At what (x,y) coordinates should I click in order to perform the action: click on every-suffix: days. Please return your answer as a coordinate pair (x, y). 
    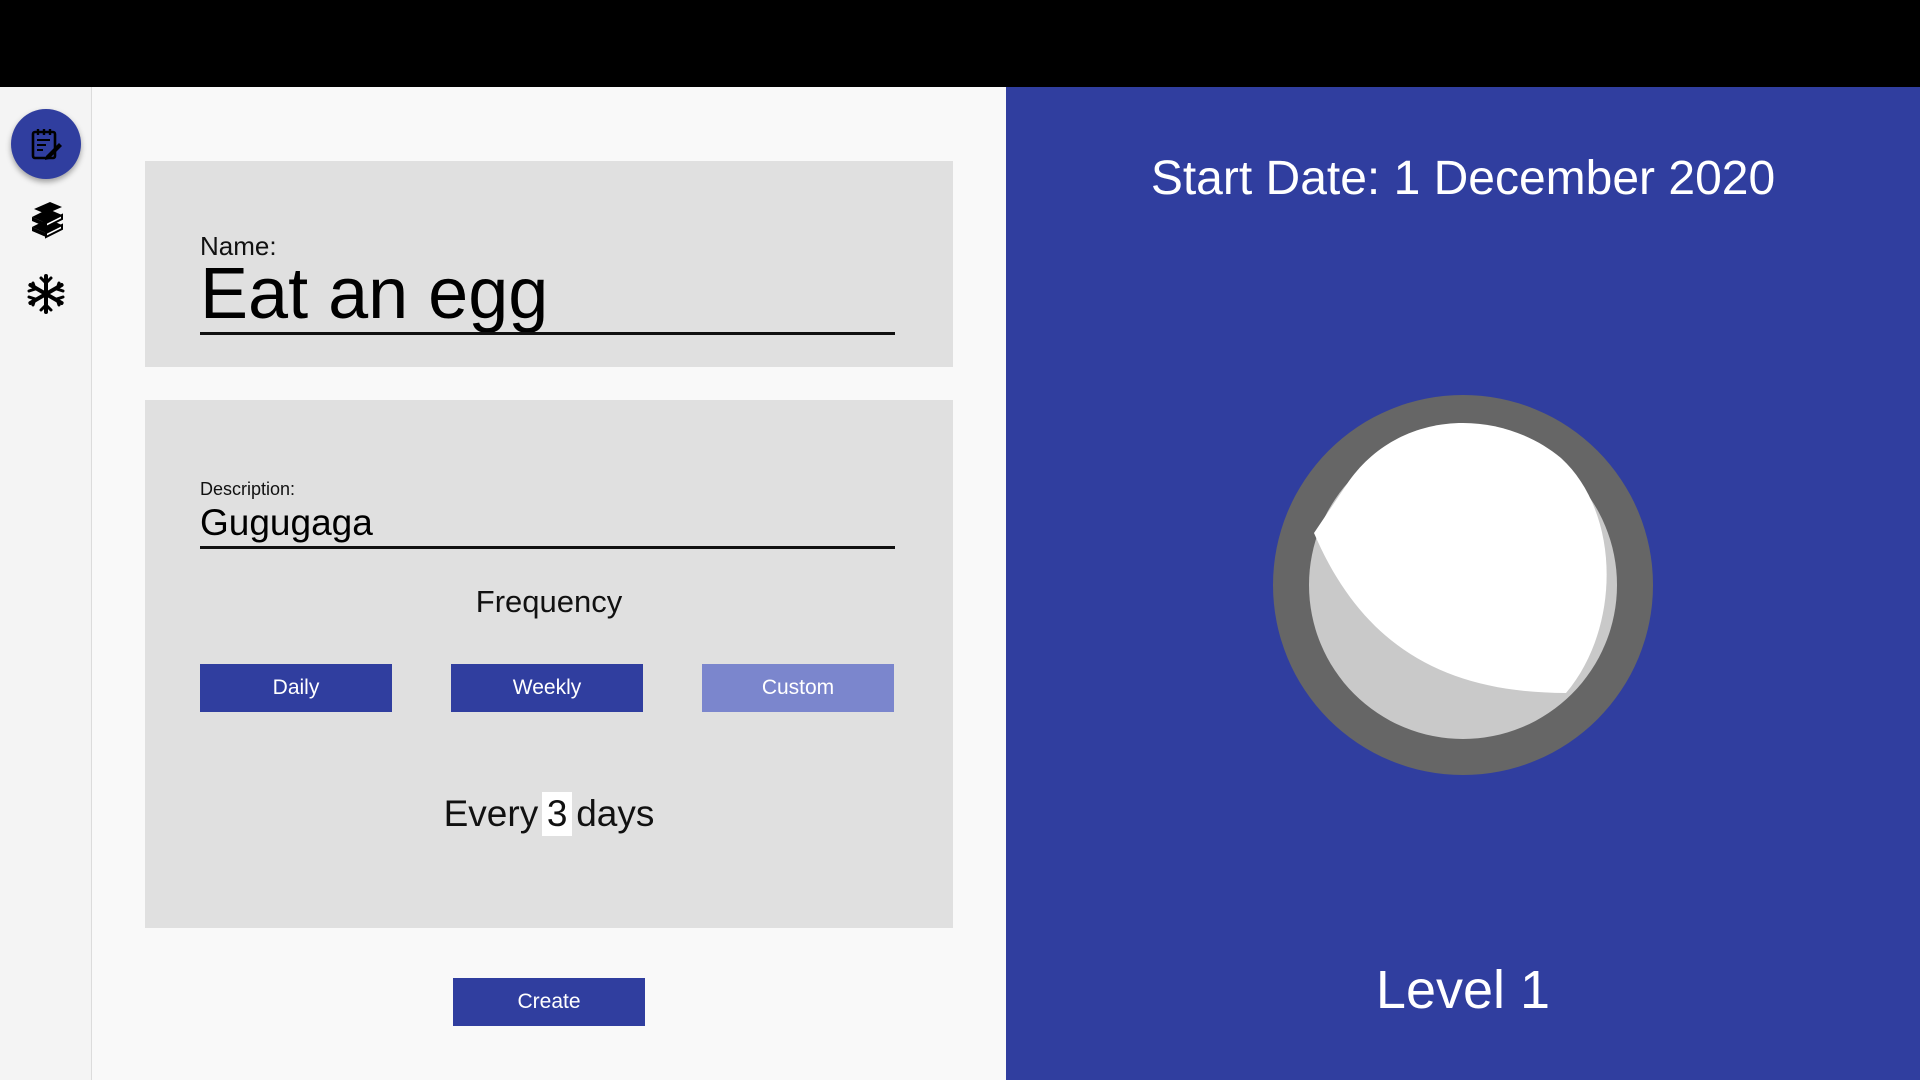
    Looking at the image, I should click on (615, 813).